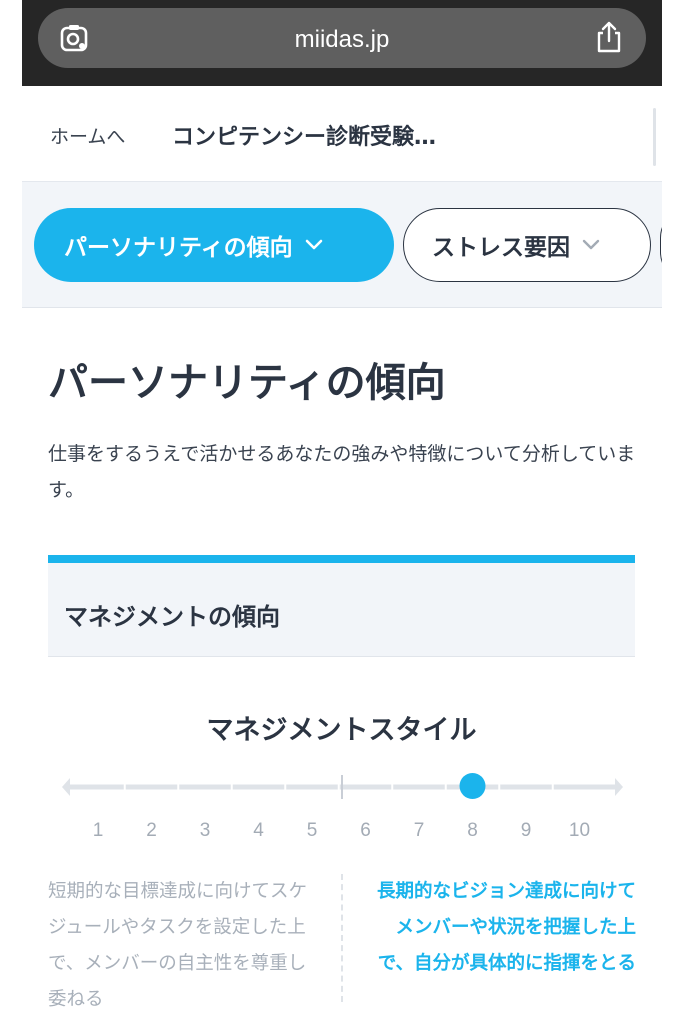 The width and height of the screenshot is (683, 1024). Describe the element at coordinates (247, 383) in the screenshot. I see `page-title: パーソナリティの傾向` at that location.